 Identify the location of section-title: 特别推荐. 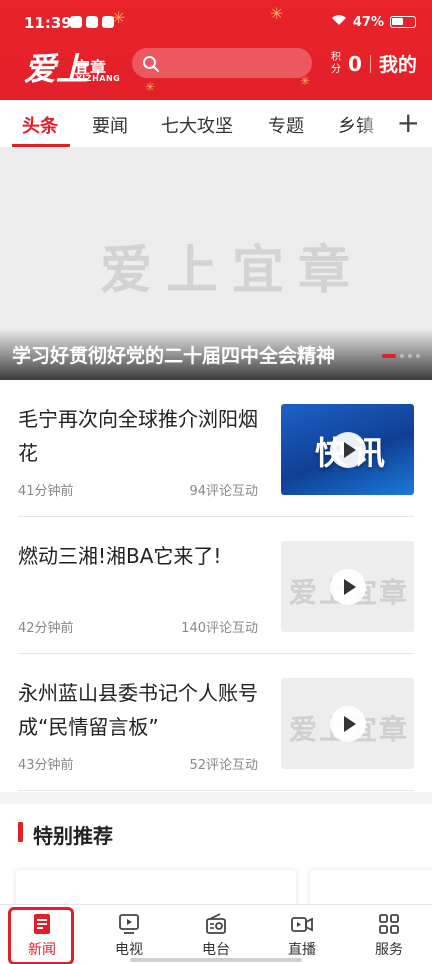
(73, 836).